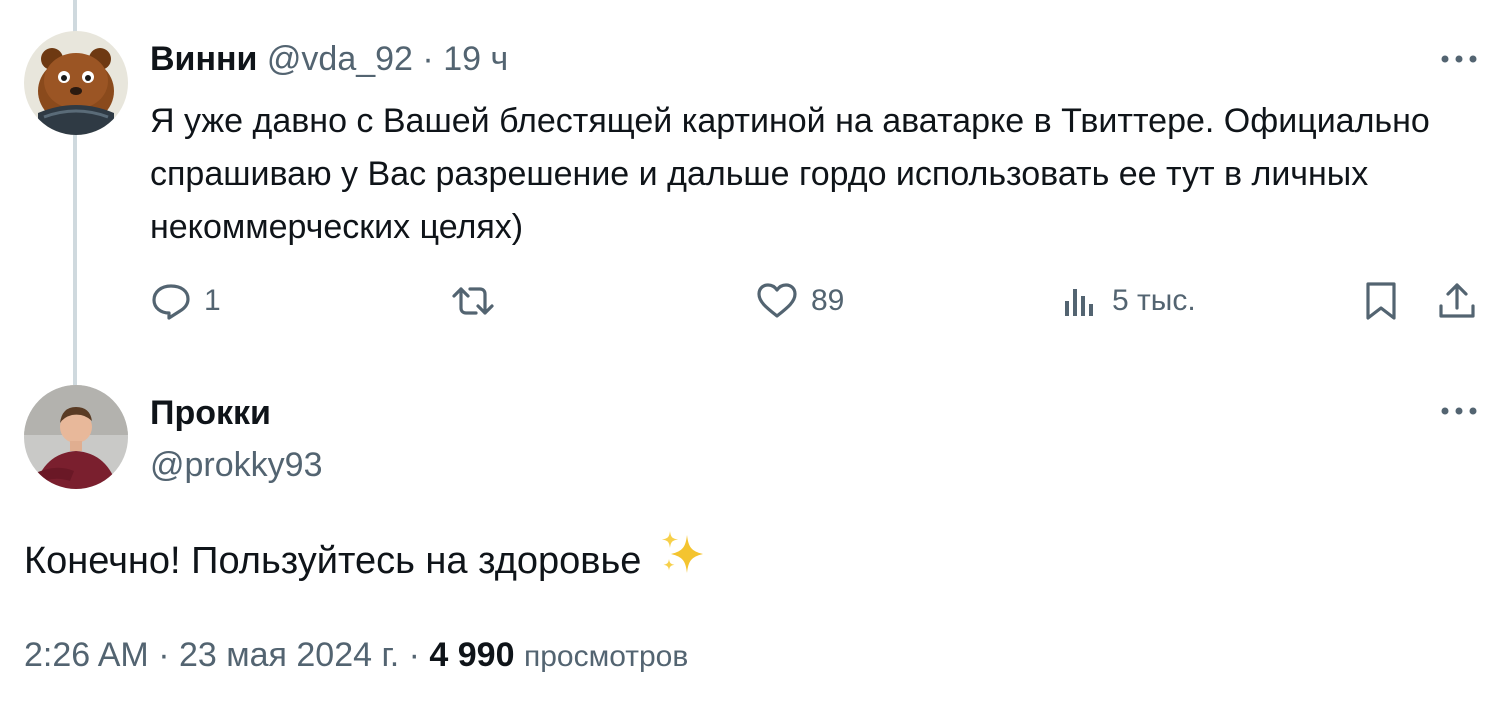 This screenshot has width=1500, height=701. What do you see at coordinates (236, 465) in the screenshot?
I see `author-handle: @prokky93` at bounding box center [236, 465].